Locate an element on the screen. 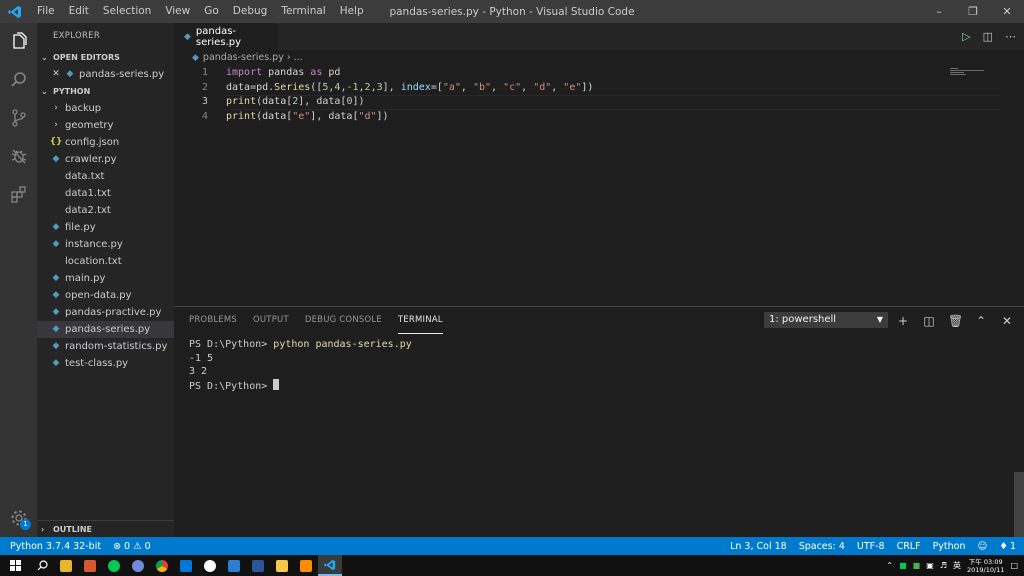 This screenshot has height=576, width=1024. word-icon is located at coordinates (258, 565).